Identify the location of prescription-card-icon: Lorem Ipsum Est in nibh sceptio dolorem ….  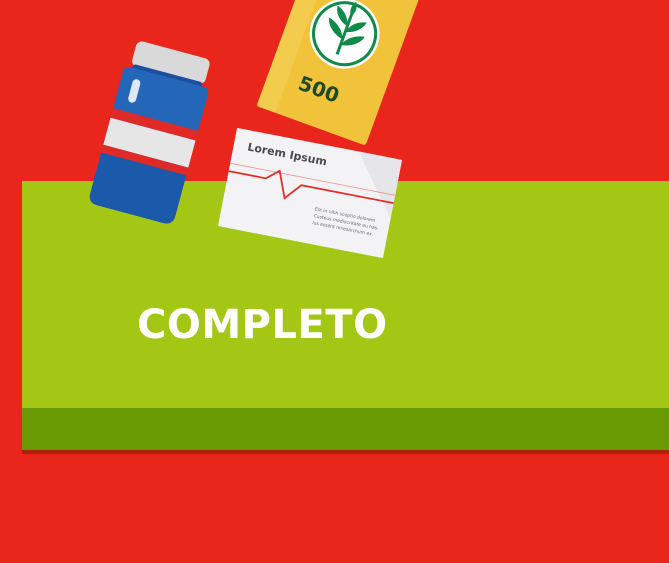
(310, 193).